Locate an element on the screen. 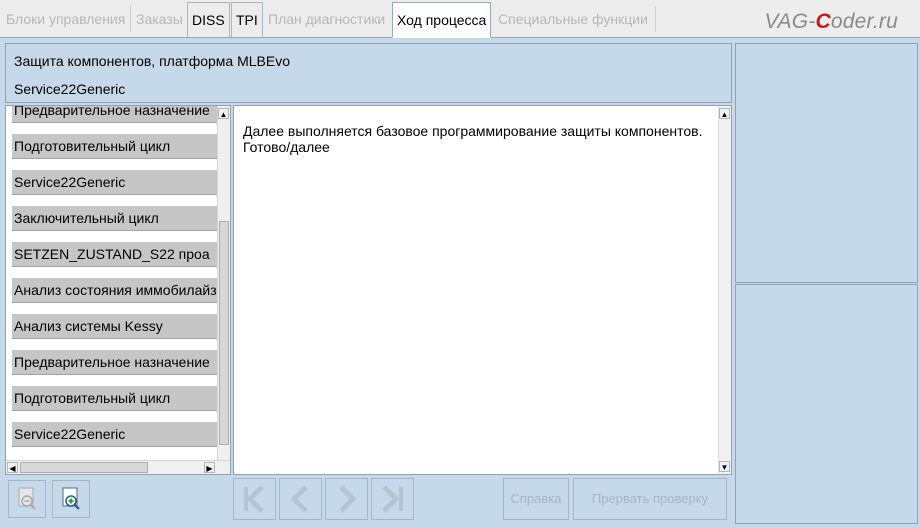 This screenshot has height=528, width=920. skip-first-icon is located at coordinates (254, 499).